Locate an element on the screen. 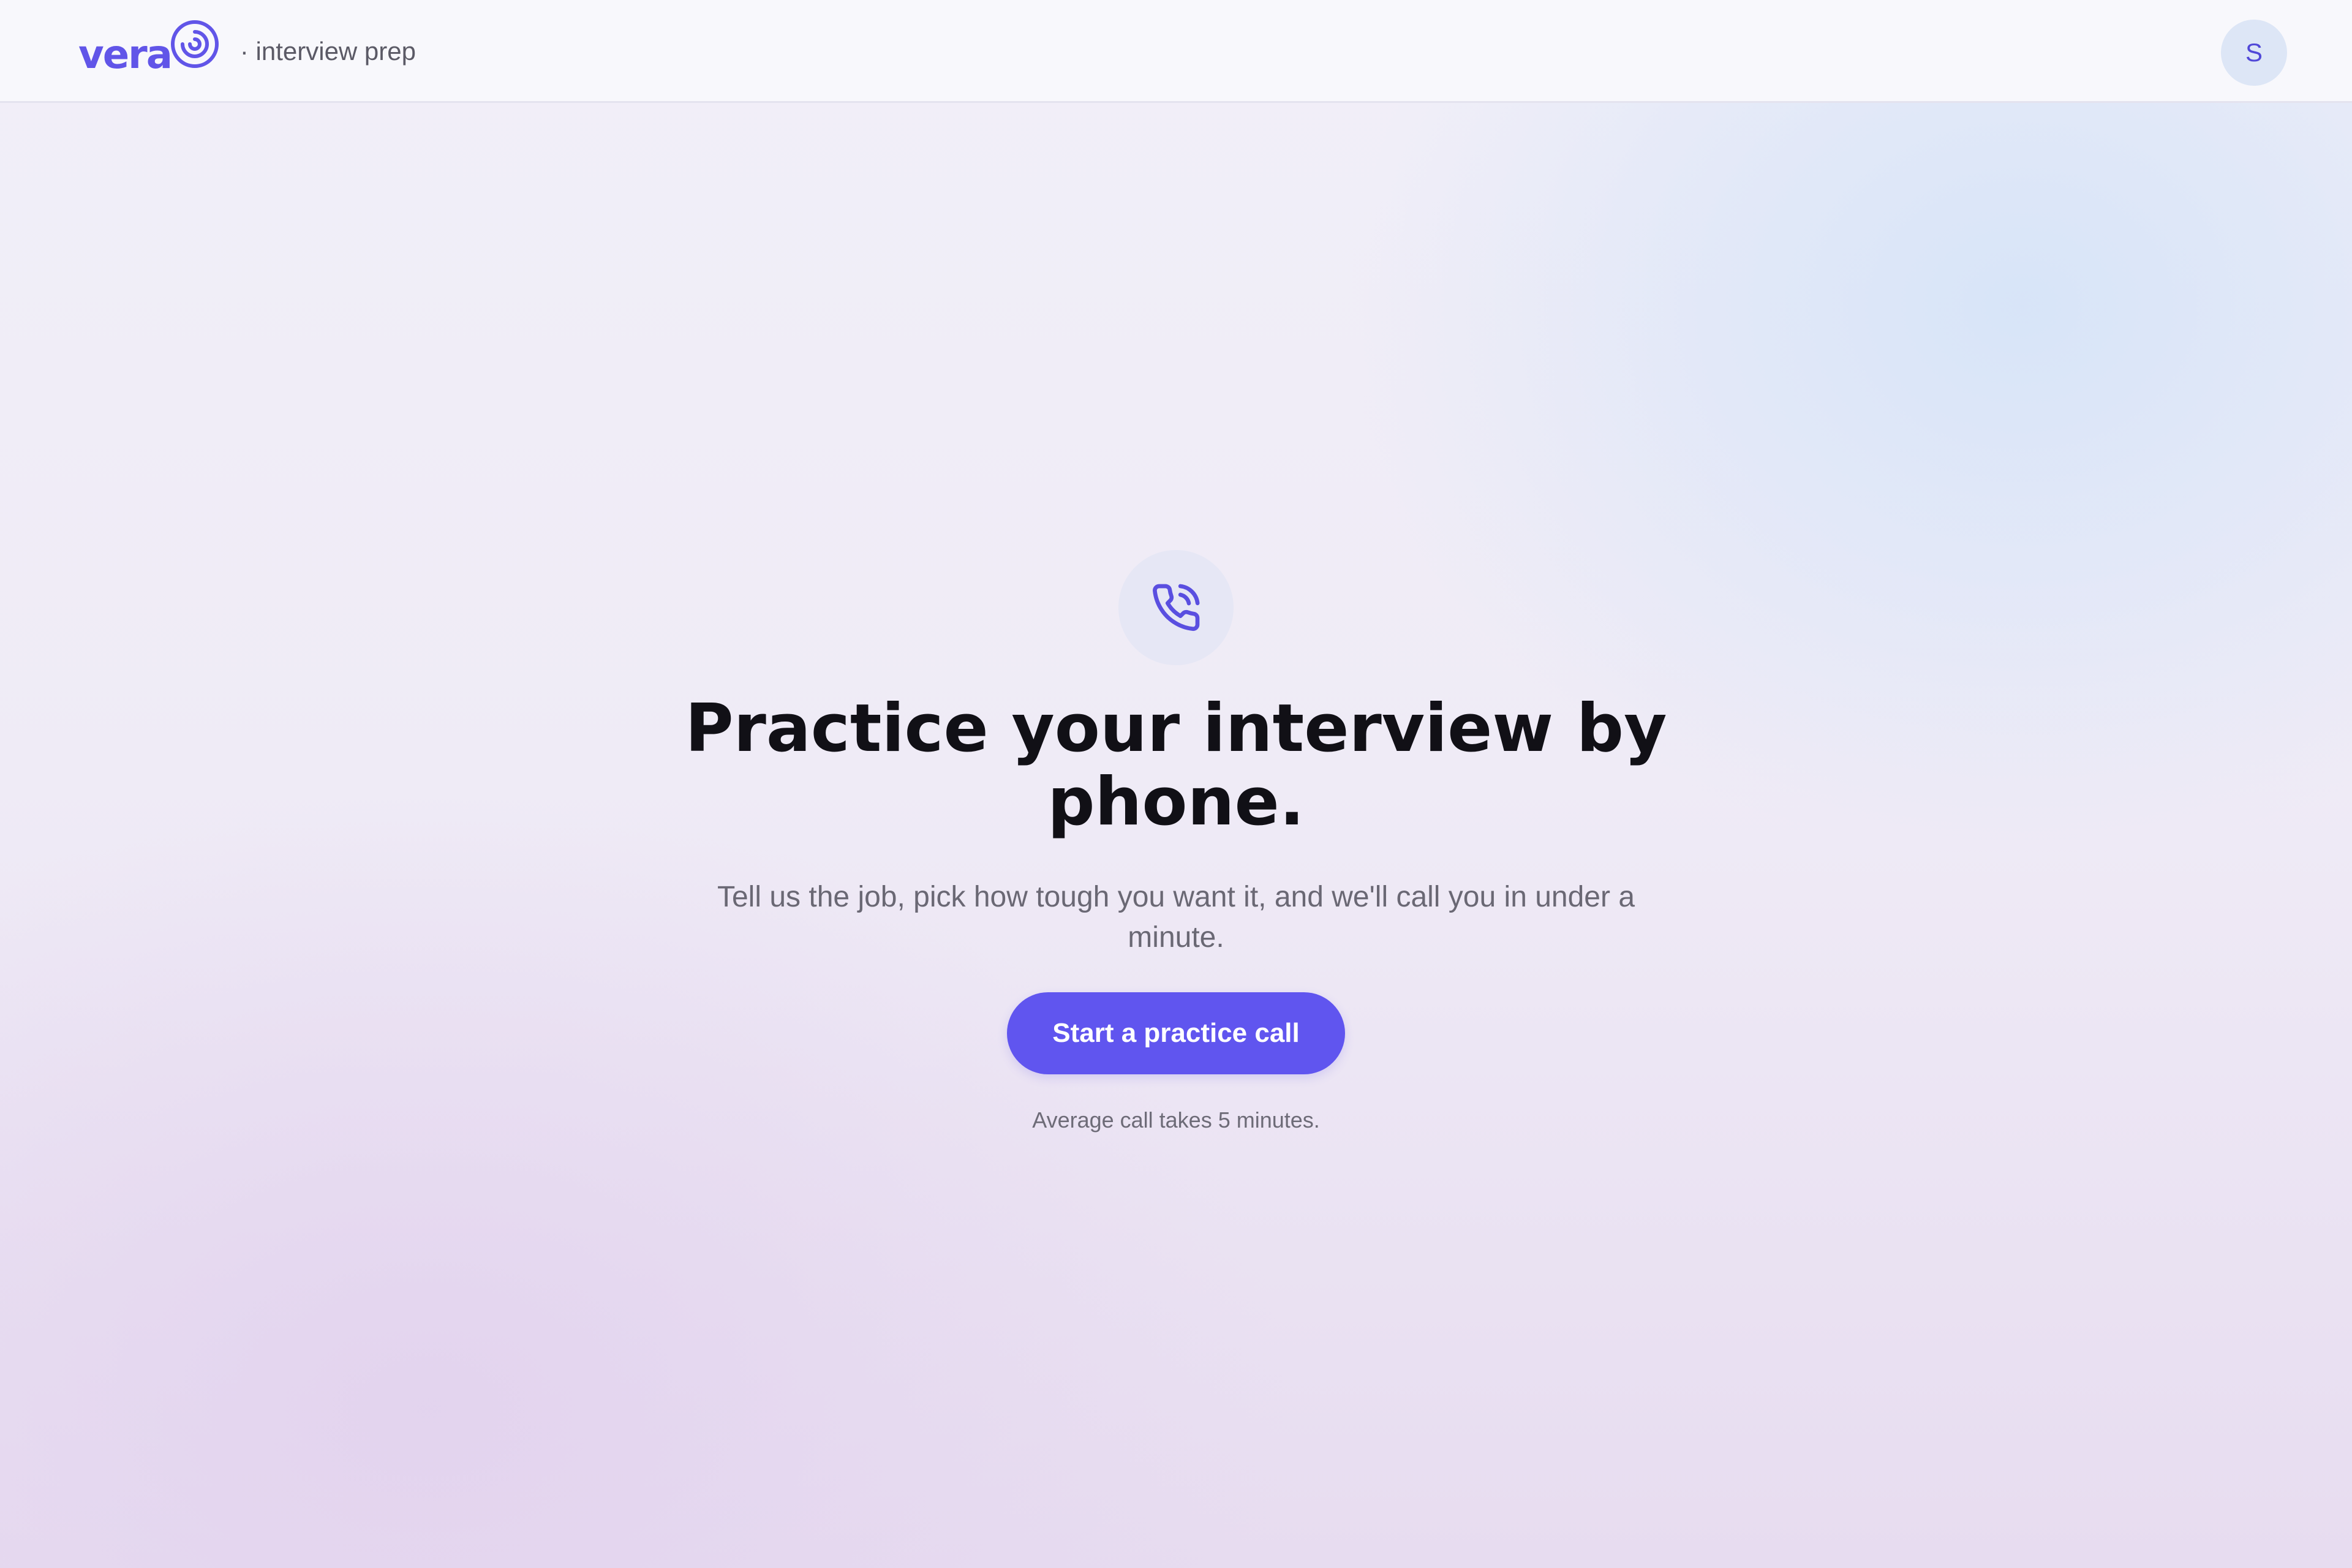  hero-icon-badge is located at coordinates (1176, 608).